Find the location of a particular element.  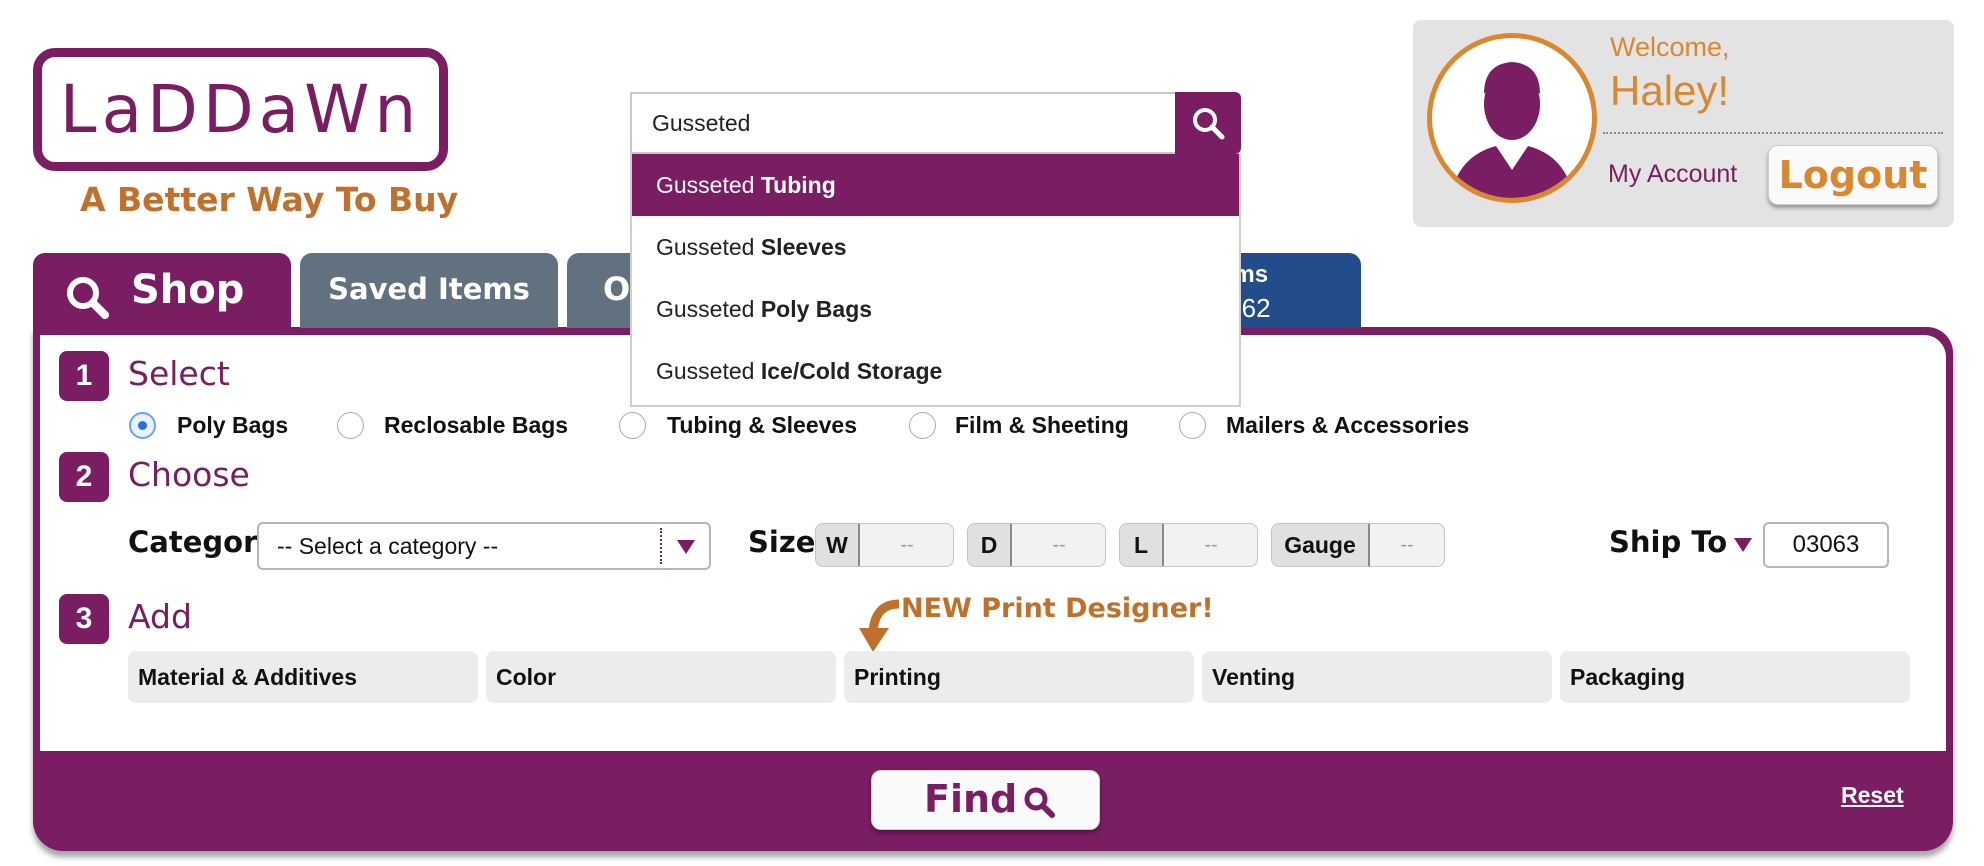

step-number: 2 is located at coordinates (84, 477).